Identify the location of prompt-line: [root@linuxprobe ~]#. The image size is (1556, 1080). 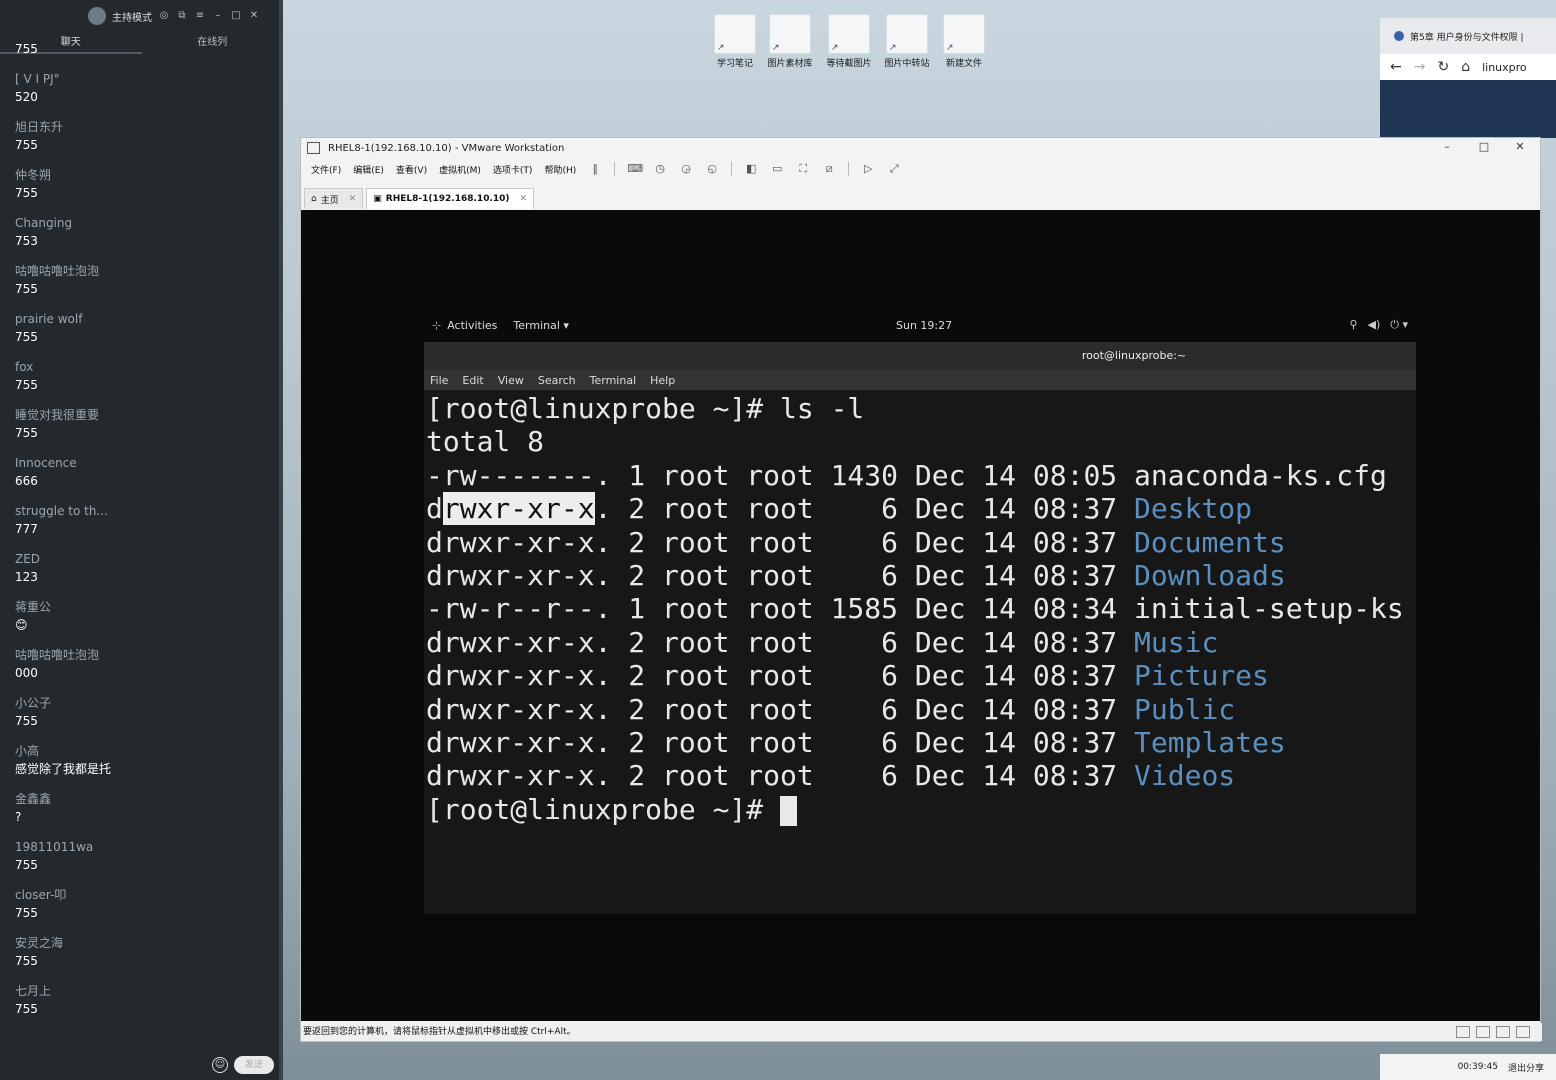
(921, 809).